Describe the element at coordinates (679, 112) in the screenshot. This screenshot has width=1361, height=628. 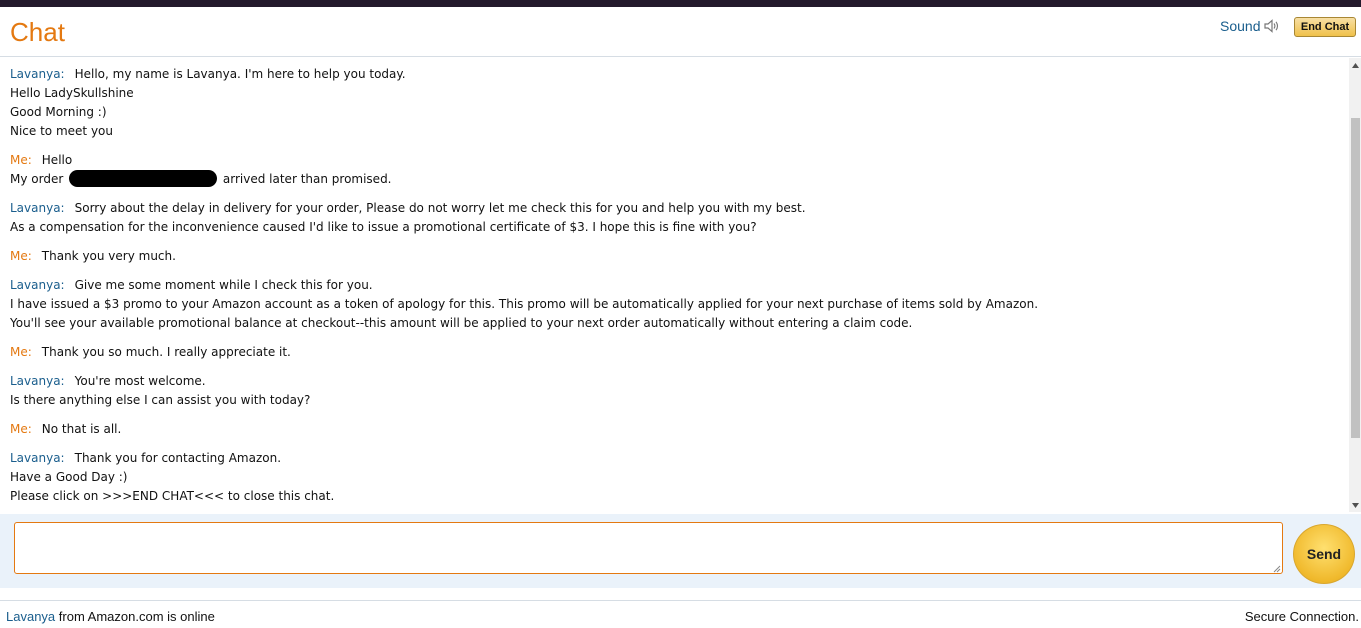
I see `message-line: Good Morning :)` at that location.